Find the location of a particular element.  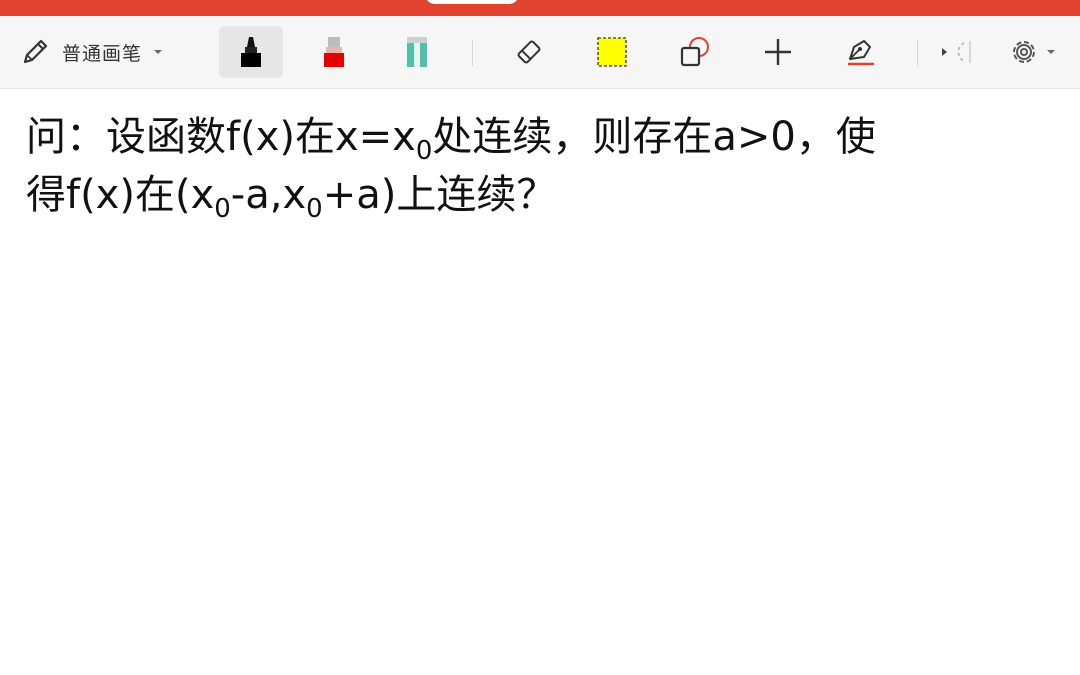

question-line-1: 问：设函数f(x)在x=x0处连续，则存在a>0，使 is located at coordinates (541, 137).